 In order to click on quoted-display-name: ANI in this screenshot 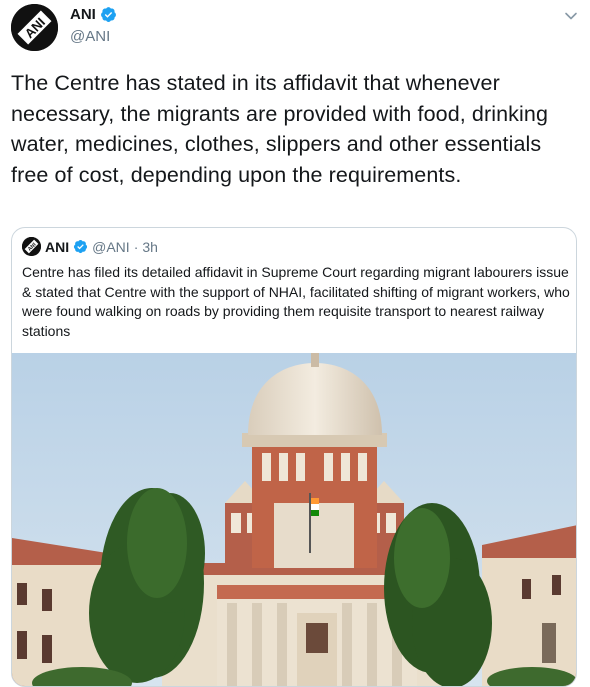, I will do `click(57, 246)`.